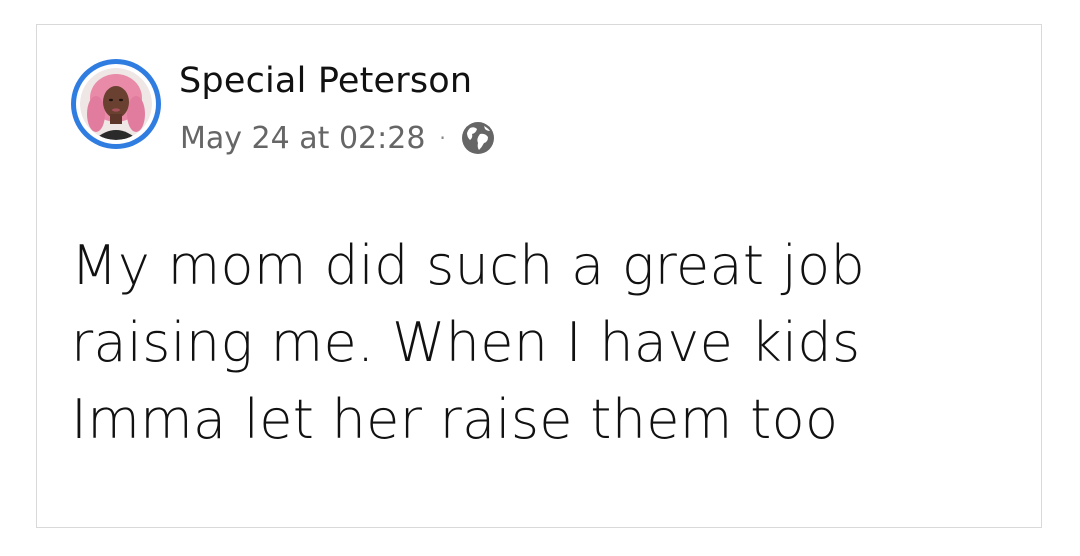 The height and width of the screenshot is (556, 1080). Describe the element at coordinates (302, 138) in the screenshot. I see `post-timestamp: May 24 at 02:28` at that location.